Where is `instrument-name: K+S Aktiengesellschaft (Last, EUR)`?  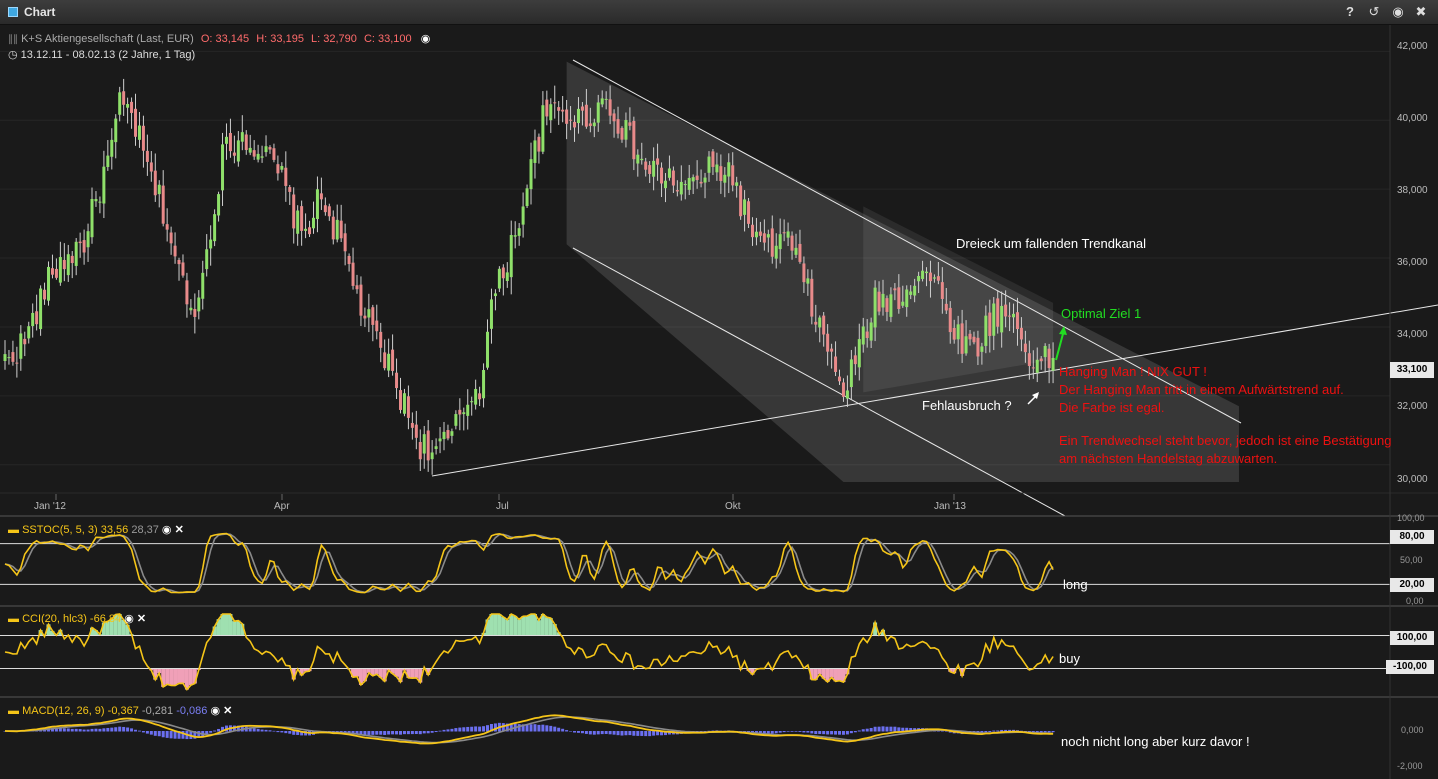
instrument-name: K+S Aktiengesellschaft (Last, EUR) is located at coordinates (107, 39).